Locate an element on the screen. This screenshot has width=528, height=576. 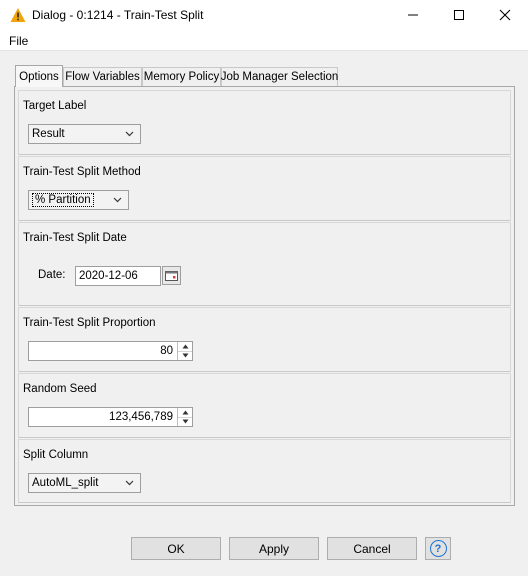
target-label-value: Result is located at coordinates (48, 134).